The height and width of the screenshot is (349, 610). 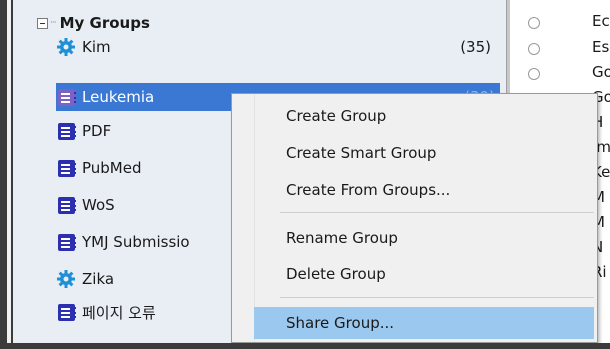 What do you see at coordinates (601, 47) in the screenshot?
I see `list-item-text: Es` at bounding box center [601, 47].